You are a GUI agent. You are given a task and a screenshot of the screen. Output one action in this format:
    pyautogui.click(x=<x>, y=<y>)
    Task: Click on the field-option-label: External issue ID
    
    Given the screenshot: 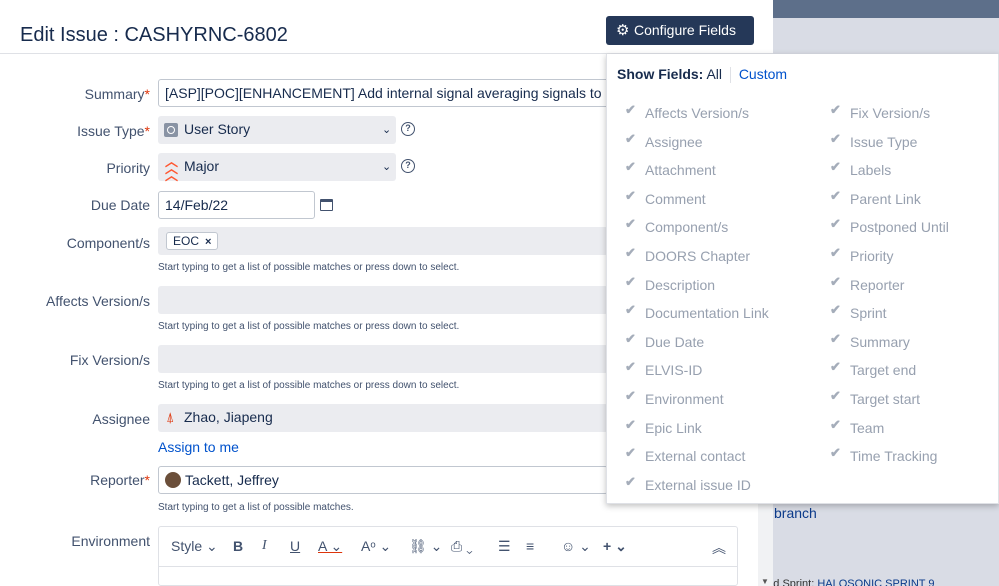 What is the action you would take?
    pyautogui.click(x=698, y=484)
    